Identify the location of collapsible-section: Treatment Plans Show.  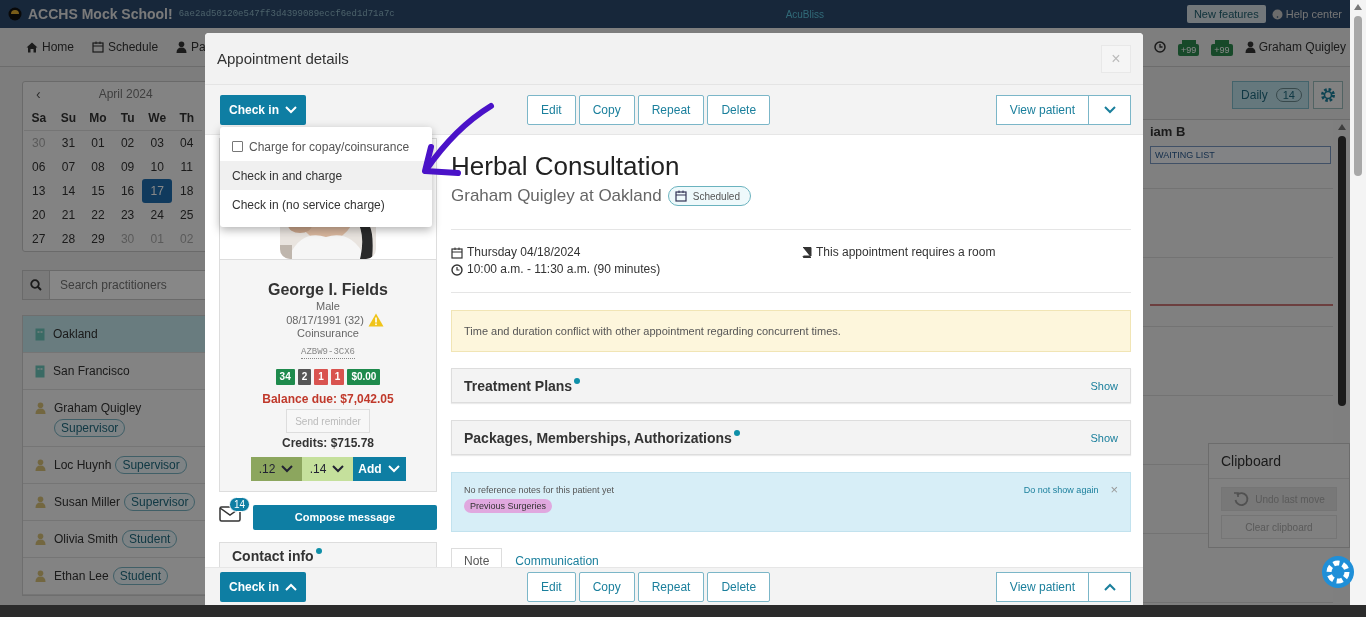
(791, 385).